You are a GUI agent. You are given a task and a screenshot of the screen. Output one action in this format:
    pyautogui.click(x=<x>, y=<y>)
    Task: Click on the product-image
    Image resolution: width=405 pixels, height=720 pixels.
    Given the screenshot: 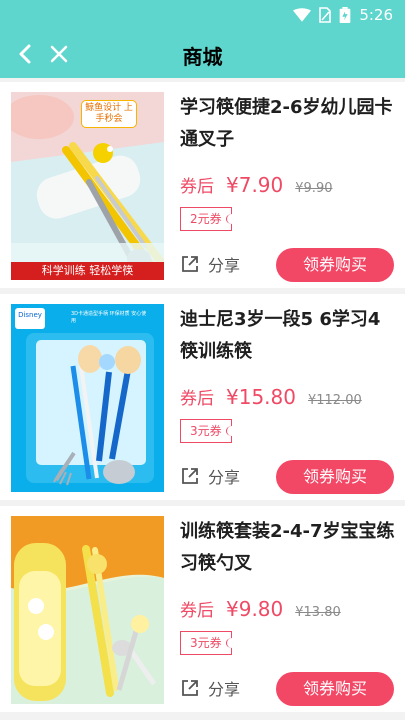 What is the action you would take?
    pyautogui.click(x=87, y=610)
    